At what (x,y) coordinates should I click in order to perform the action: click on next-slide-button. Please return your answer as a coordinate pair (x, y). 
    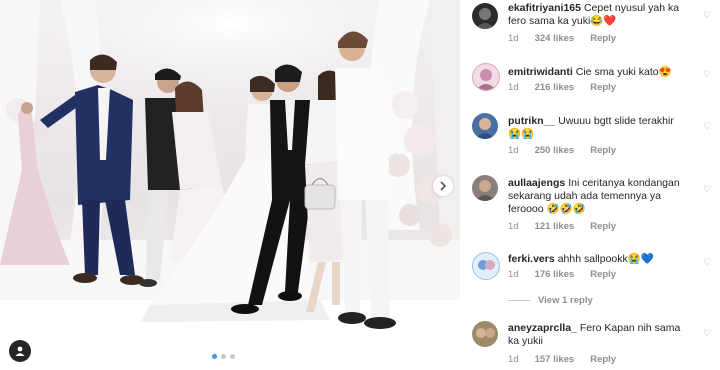
    Looking at the image, I should click on (443, 186).